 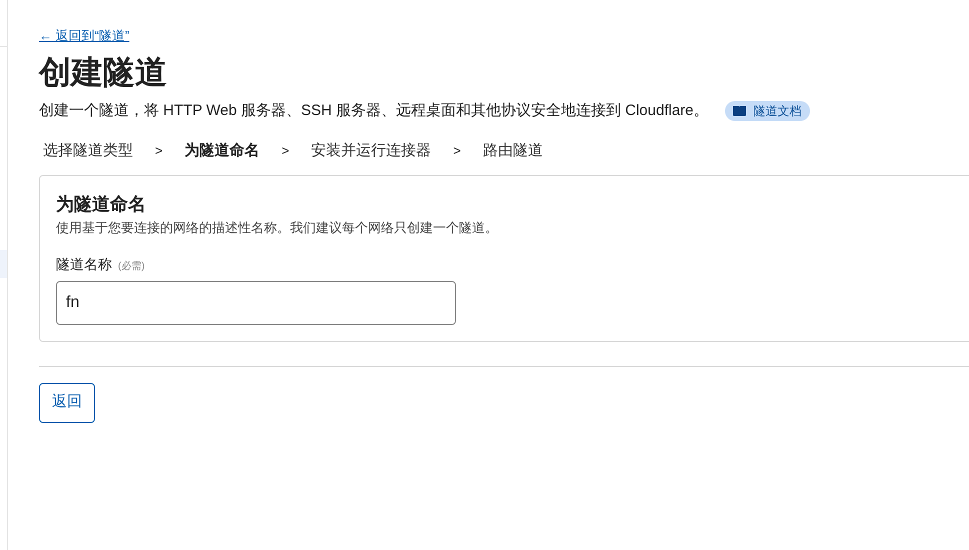 What do you see at coordinates (101, 204) in the screenshot?
I see `card-title: 为隧道命名` at bounding box center [101, 204].